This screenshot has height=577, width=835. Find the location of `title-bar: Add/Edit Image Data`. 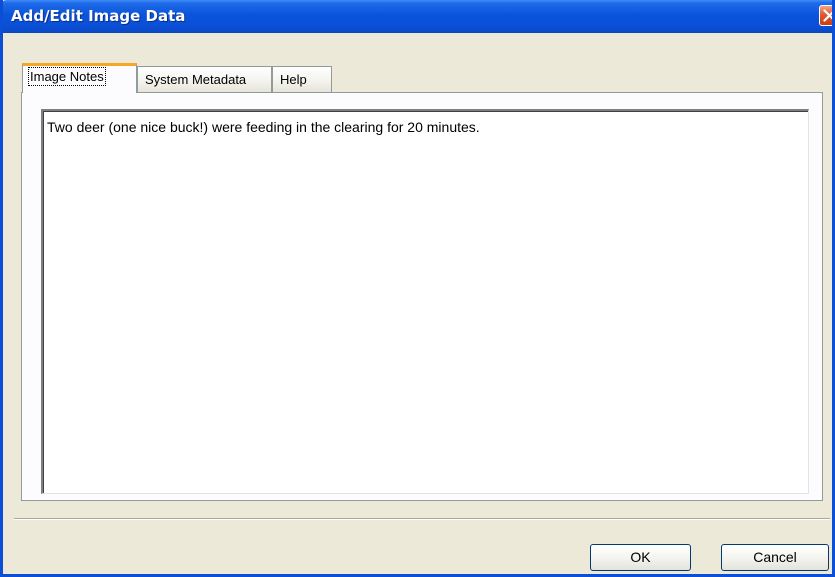

title-bar: Add/Edit Image Data is located at coordinates (417, 16).